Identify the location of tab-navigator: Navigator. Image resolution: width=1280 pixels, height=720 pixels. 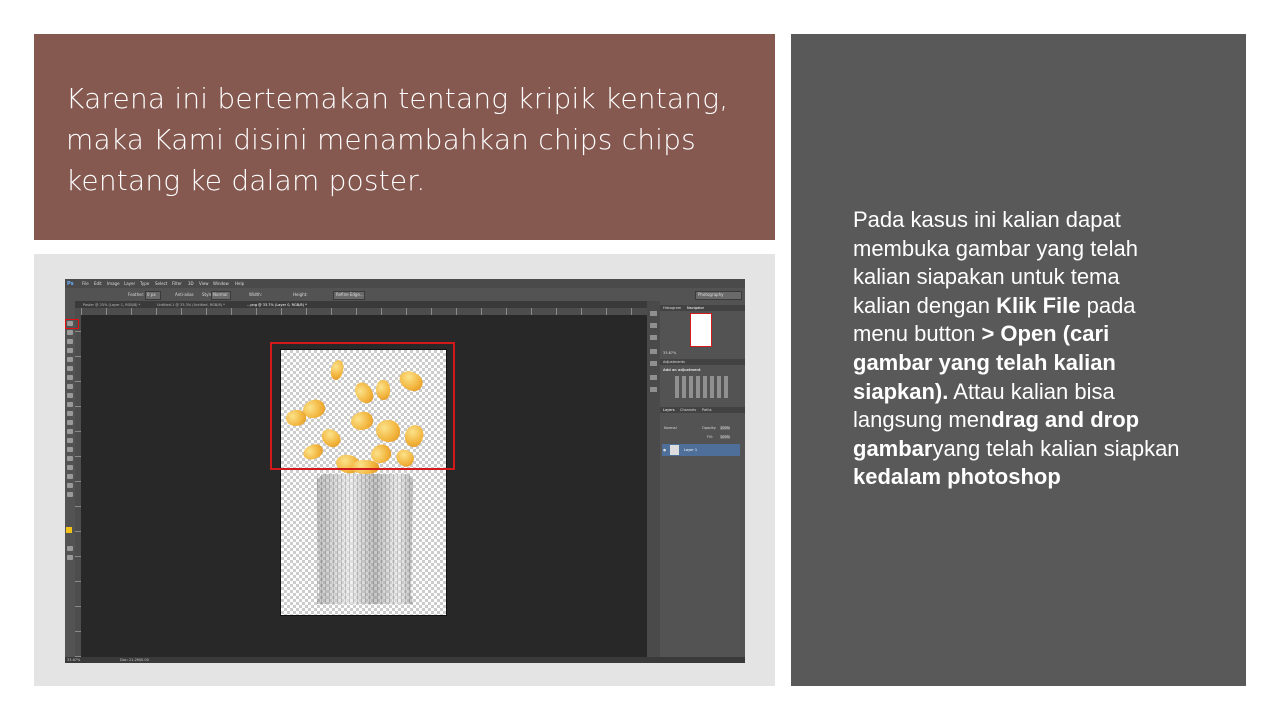
(695, 308).